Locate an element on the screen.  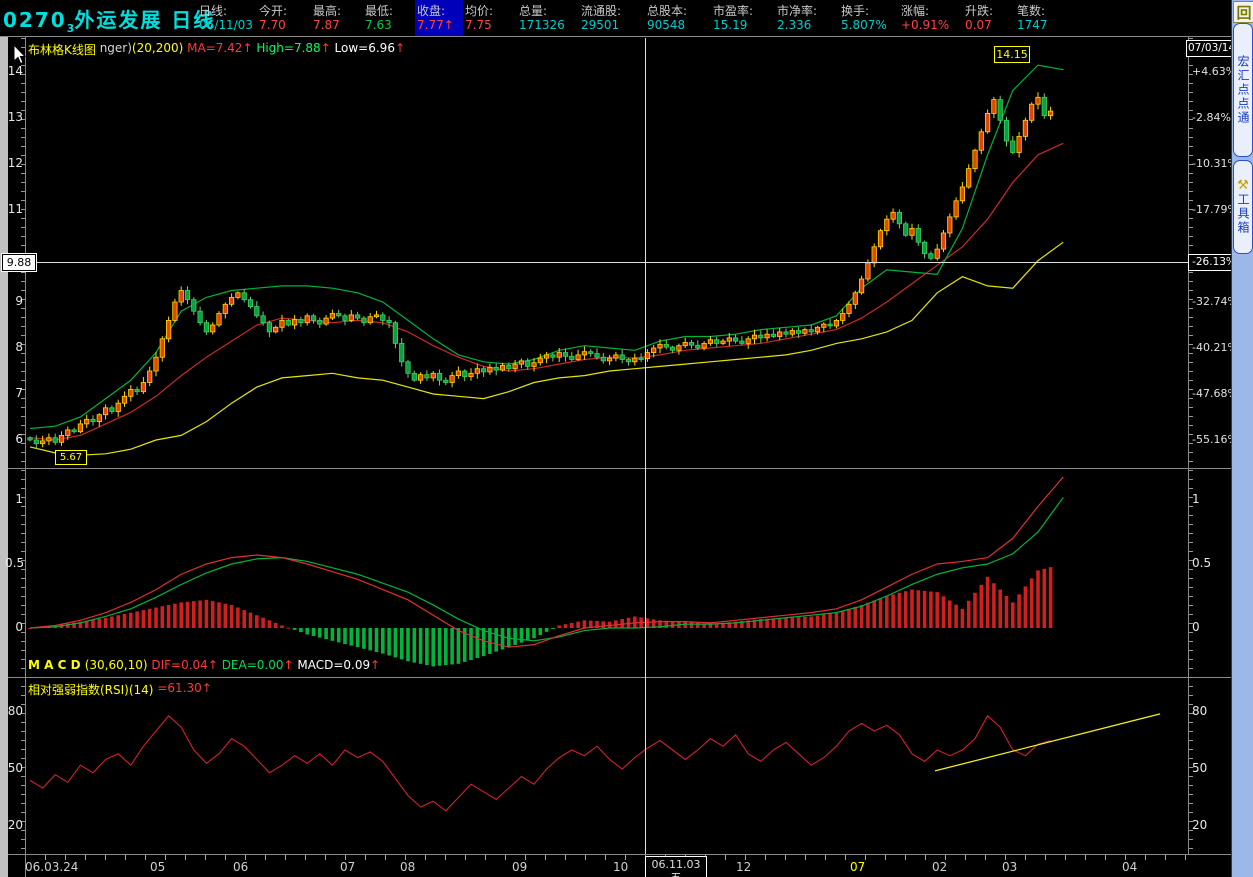
time-axis-label: 05 is located at coordinates (158, 867).